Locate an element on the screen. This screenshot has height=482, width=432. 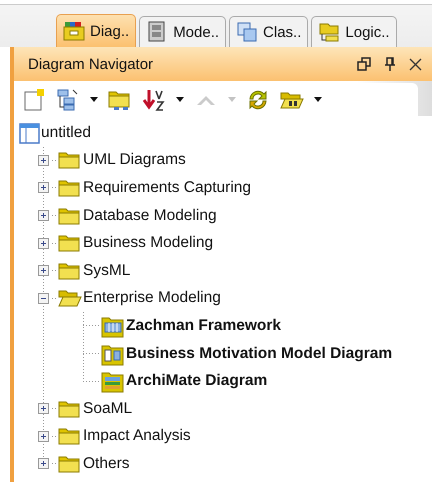
tree-item: UML Diagrams is located at coordinates (134, 160).